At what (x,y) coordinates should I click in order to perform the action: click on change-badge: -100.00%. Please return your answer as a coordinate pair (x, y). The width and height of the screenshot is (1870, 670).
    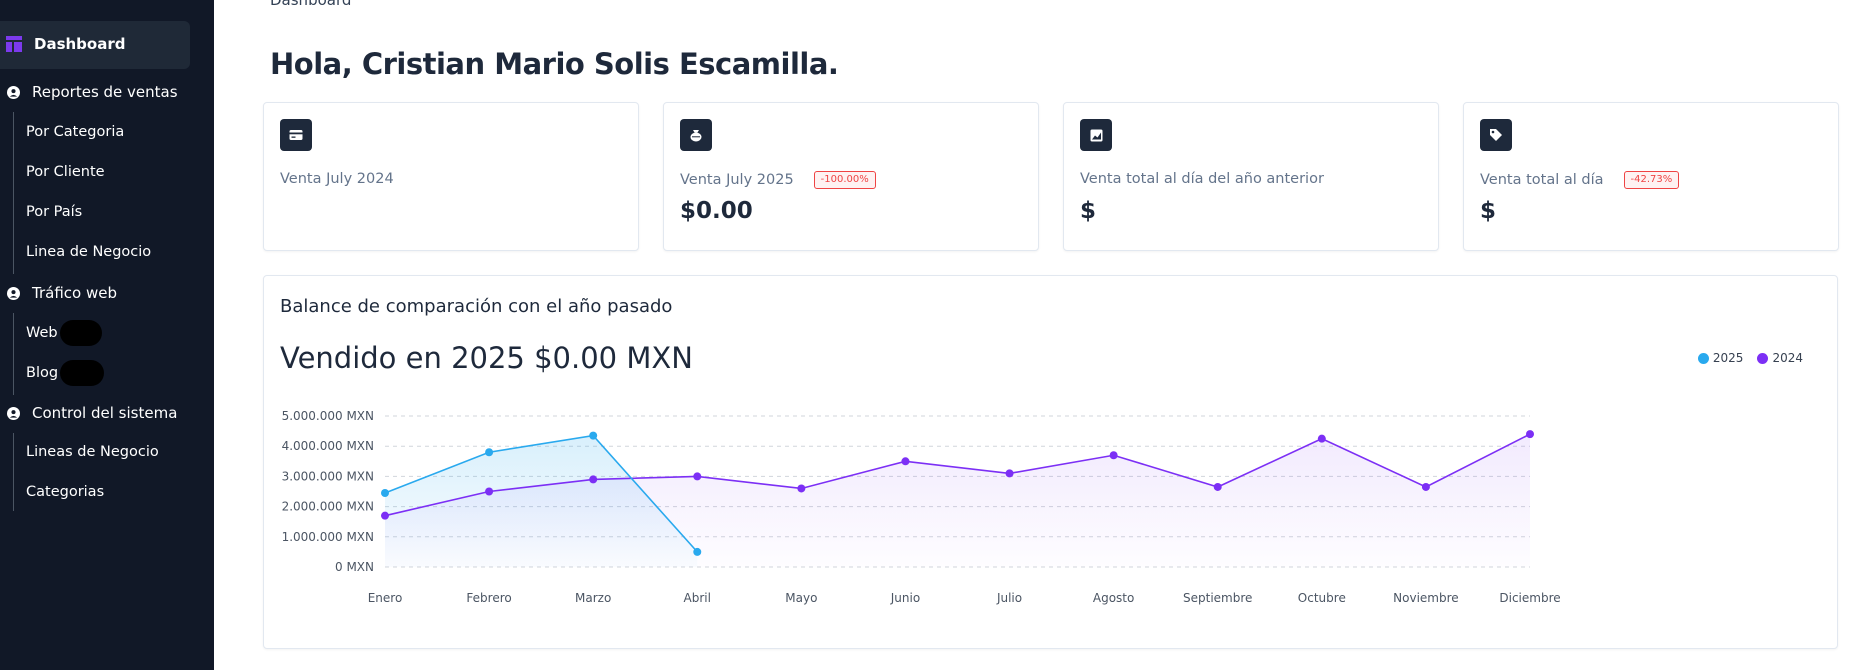
    Looking at the image, I should click on (844, 180).